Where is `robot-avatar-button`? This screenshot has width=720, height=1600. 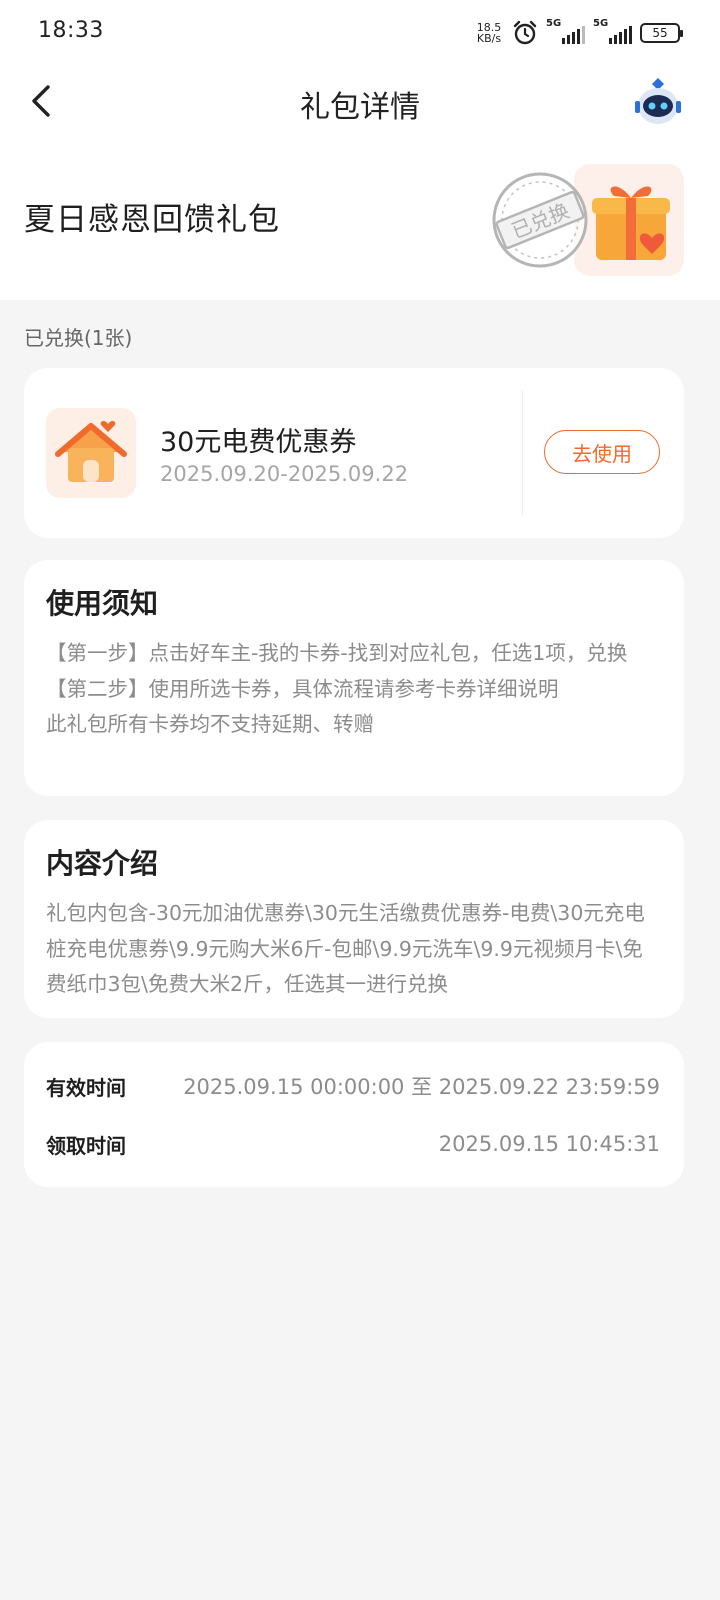
robot-avatar-button is located at coordinates (658, 102).